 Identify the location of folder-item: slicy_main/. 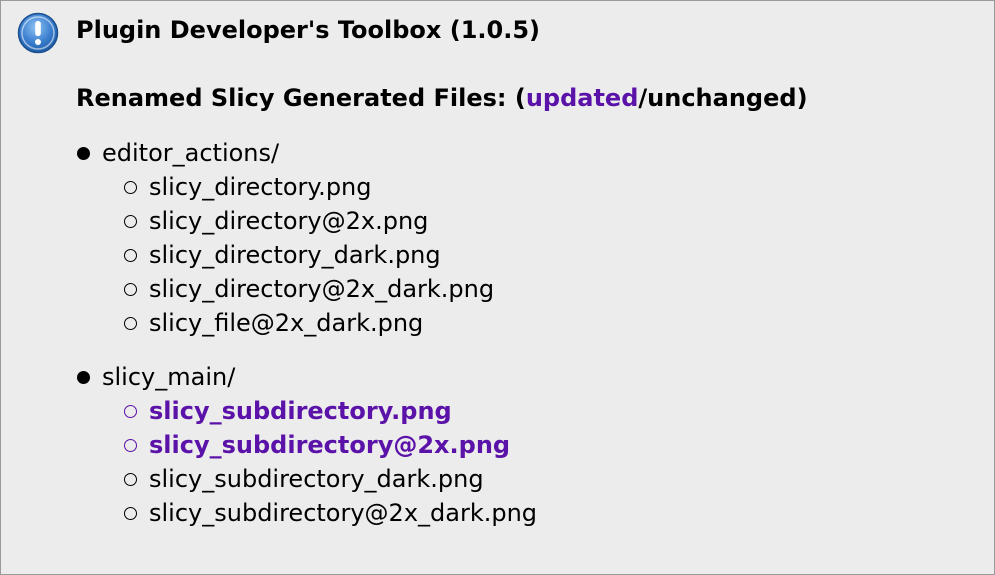
(306, 377).